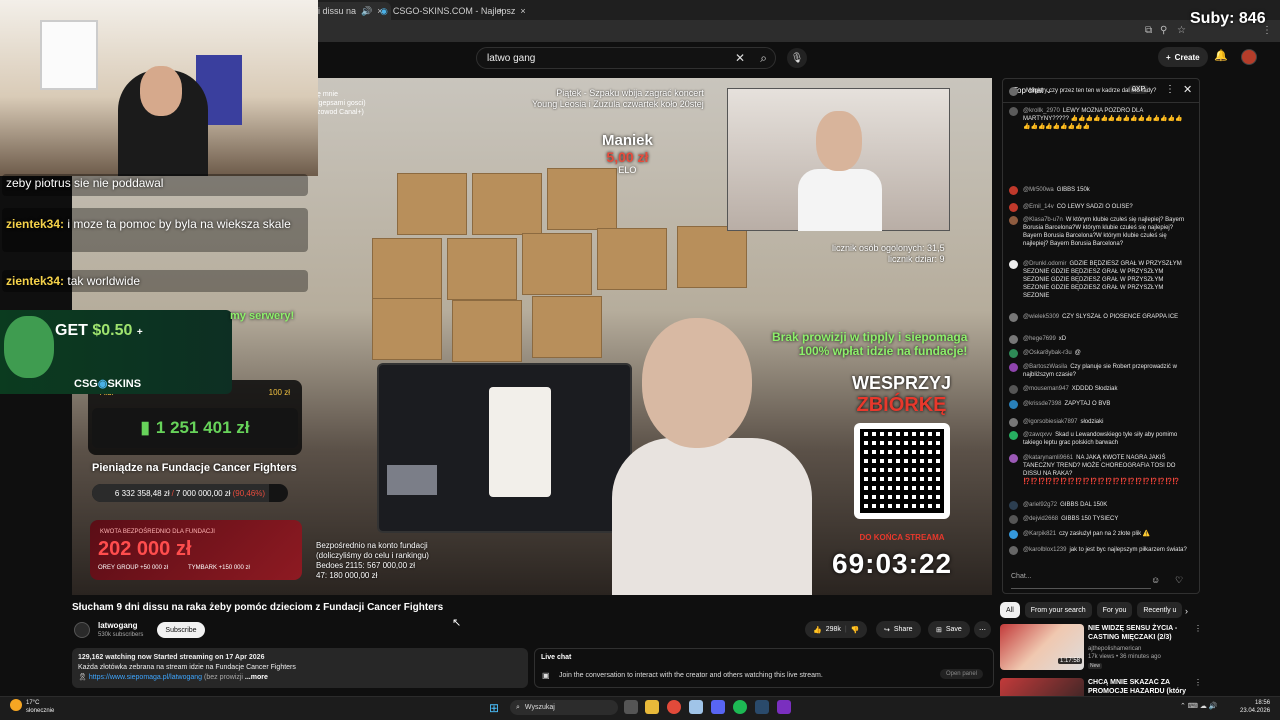 Image resolution: width=1280 pixels, height=720 pixels. What do you see at coordinates (1048, 458) in the screenshot?
I see `chat-username: @katarynamli9661` at bounding box center [1048, 458].